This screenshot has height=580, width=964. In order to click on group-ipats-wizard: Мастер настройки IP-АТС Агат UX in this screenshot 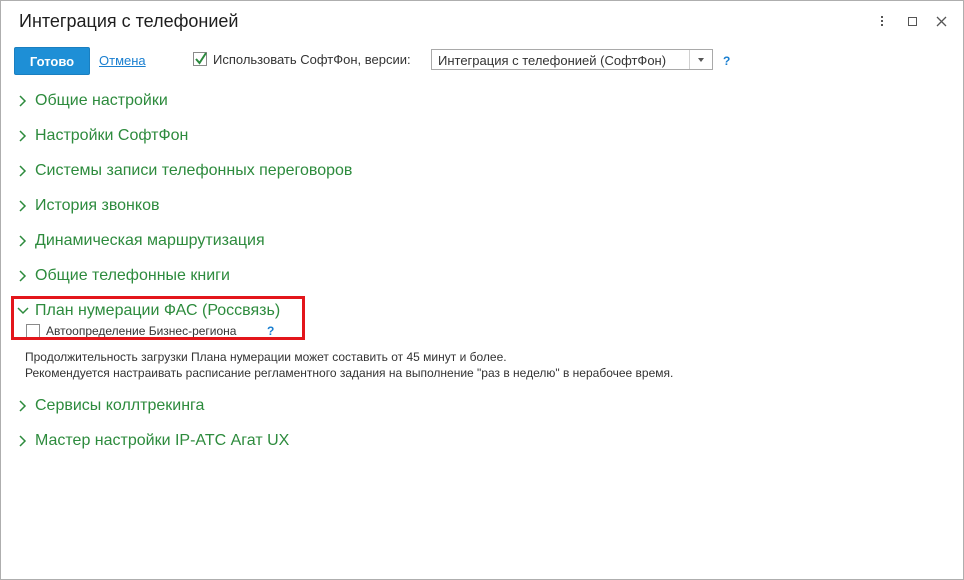, I will do `click(152, 441)`.